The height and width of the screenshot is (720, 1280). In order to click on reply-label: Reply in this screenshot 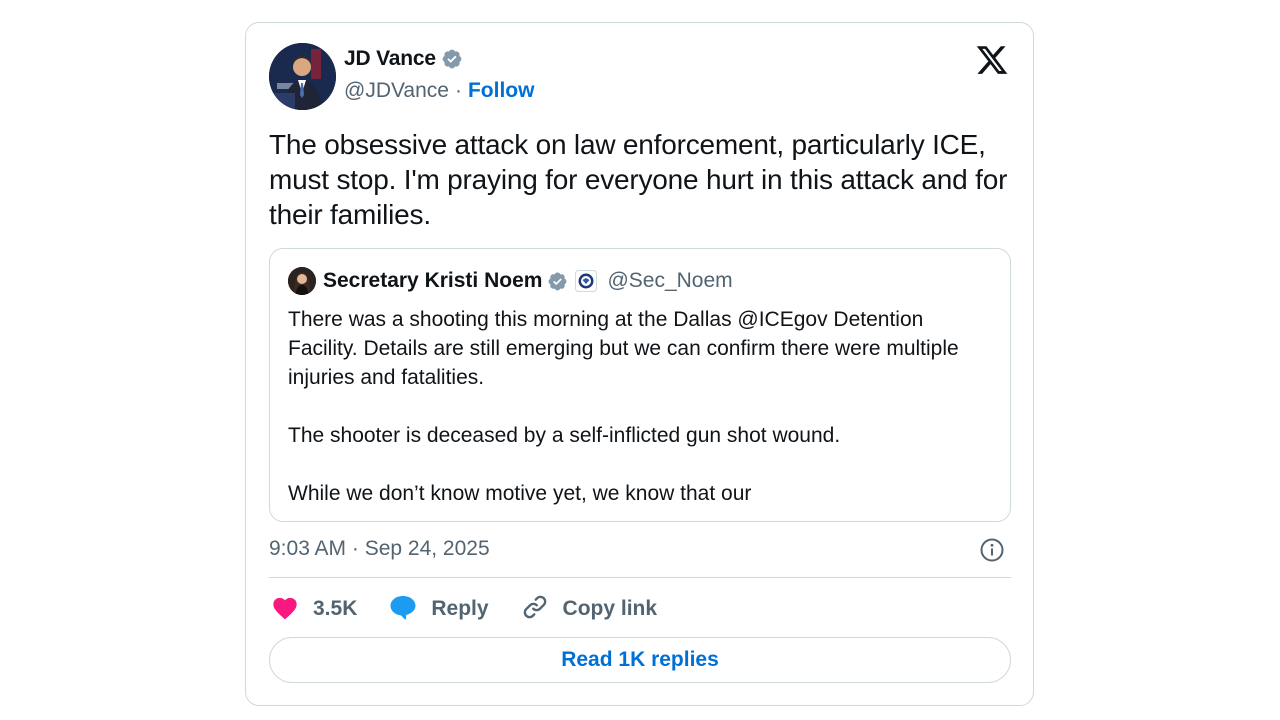, I will do `click(460, 608)`.